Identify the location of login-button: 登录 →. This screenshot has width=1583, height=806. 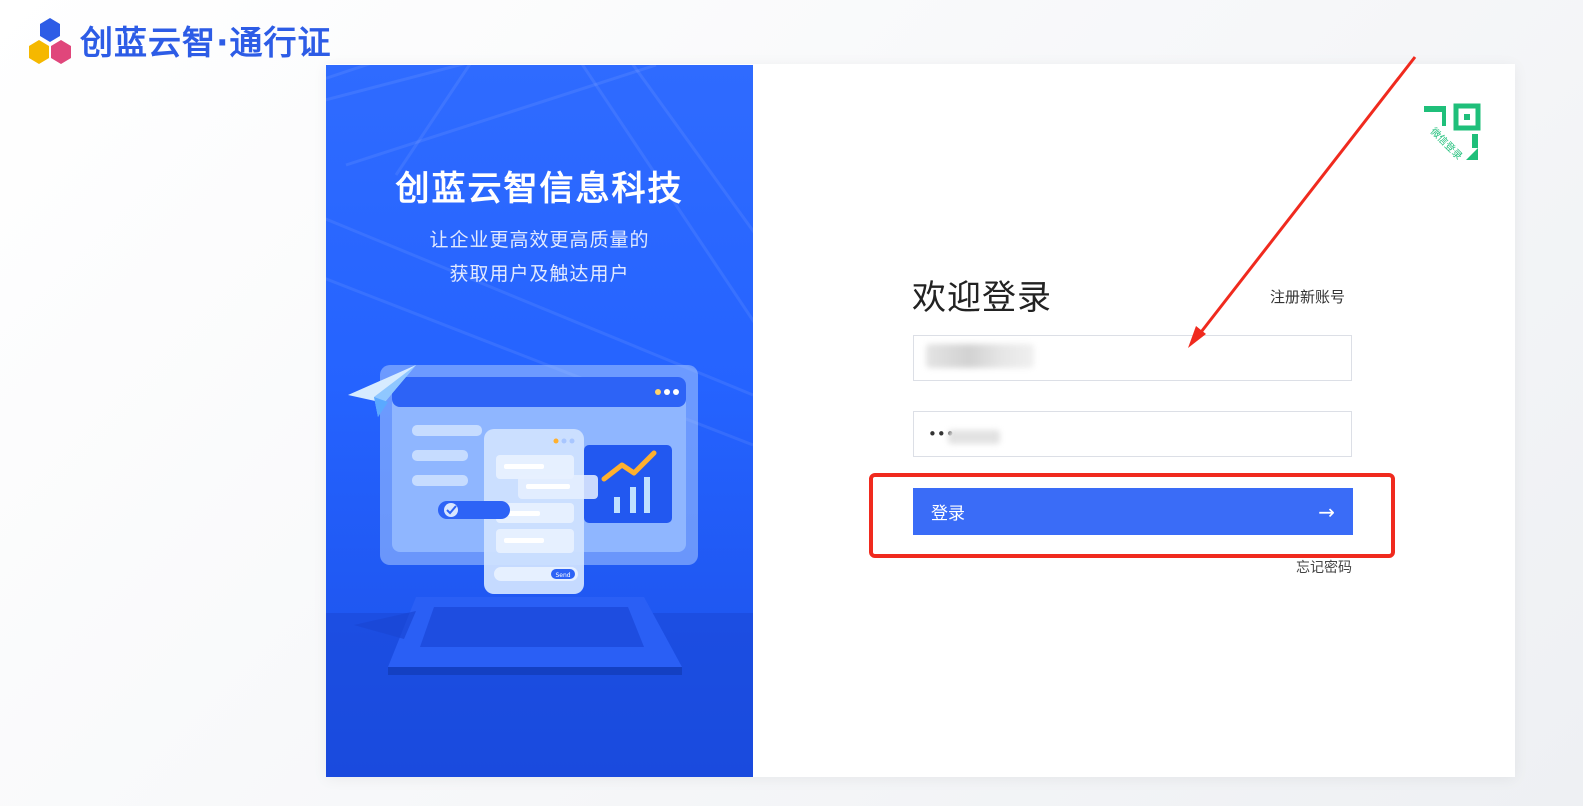
(1133, 511).